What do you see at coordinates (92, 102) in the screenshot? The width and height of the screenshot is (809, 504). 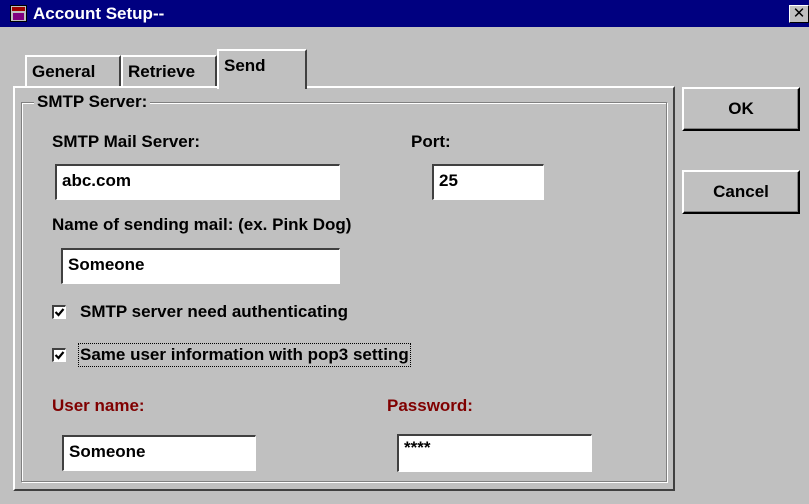 I see `smtp-server-group-label: SMTP Server:` at bounding box center [92, 102].